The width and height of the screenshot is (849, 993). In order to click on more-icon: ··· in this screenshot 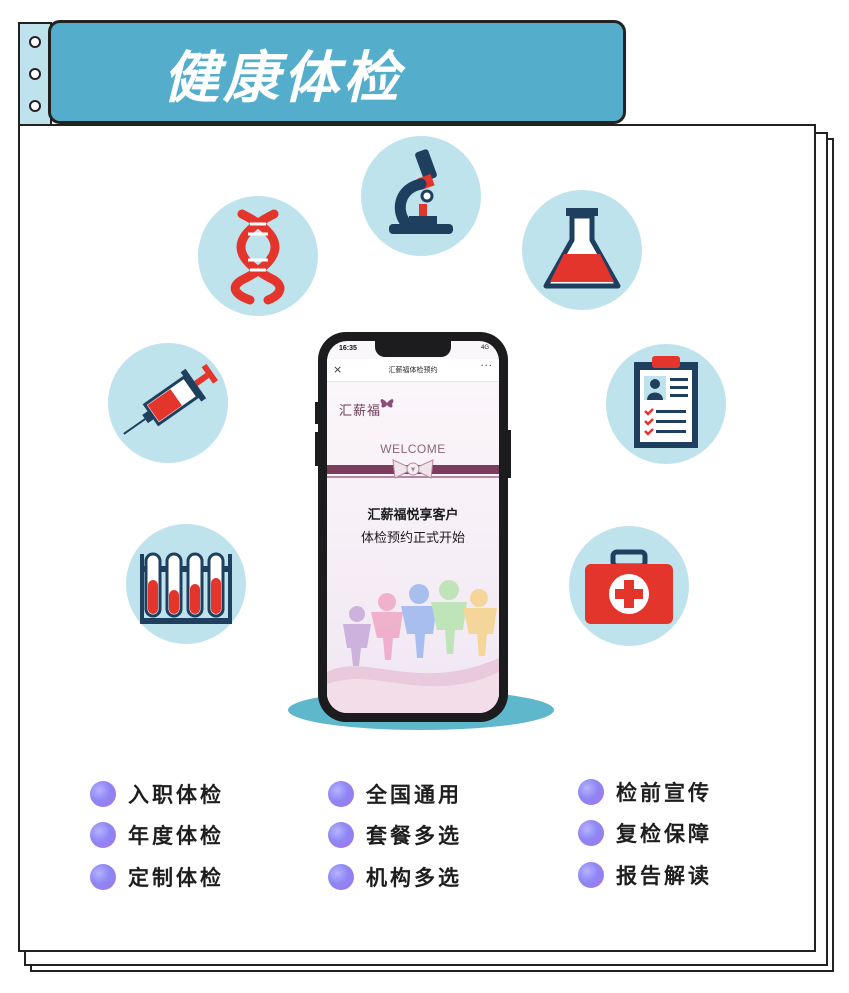, I will do `click(486, 366)`.